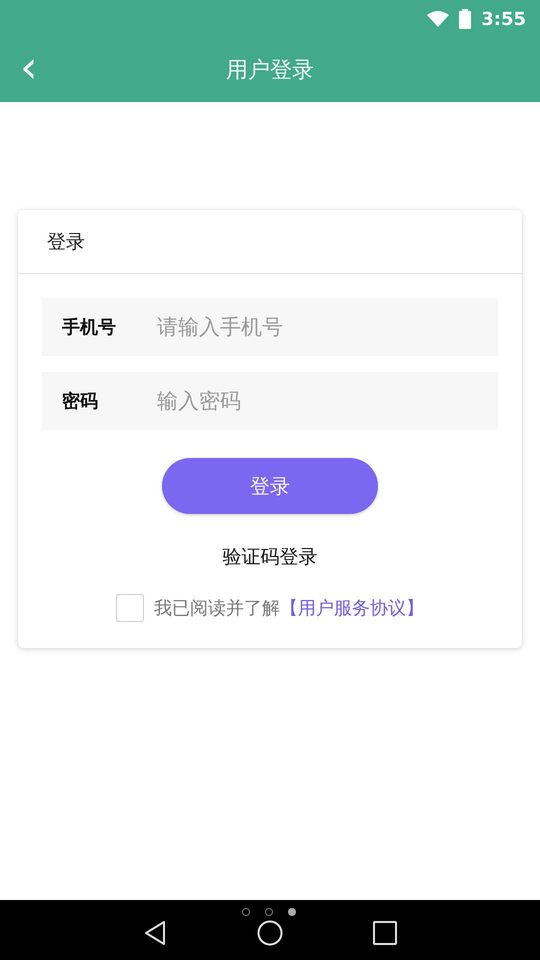 The image size is (540, 960). I want to click on battery-icon, so click(465, 19).